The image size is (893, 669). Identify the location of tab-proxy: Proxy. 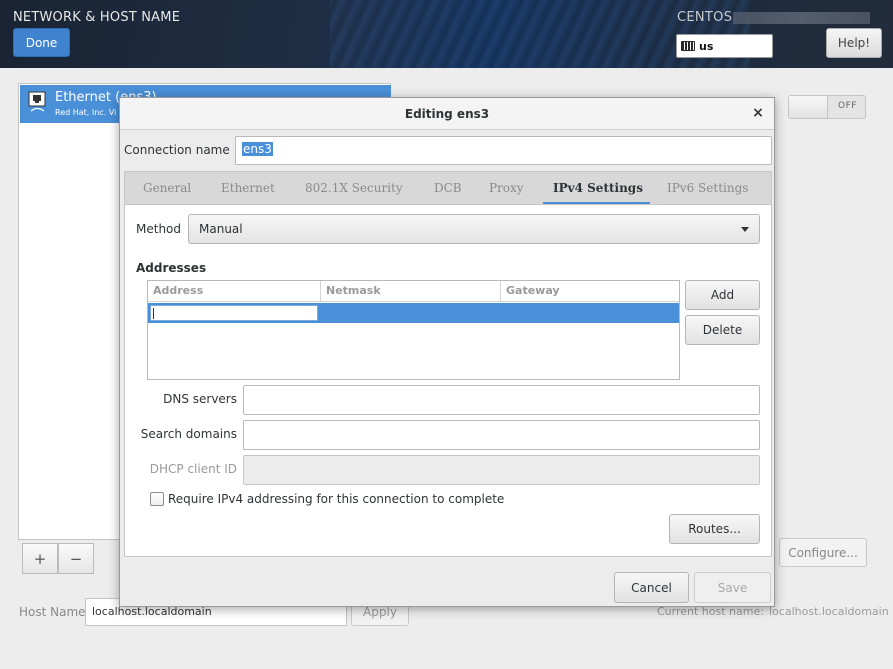
(506, 188).